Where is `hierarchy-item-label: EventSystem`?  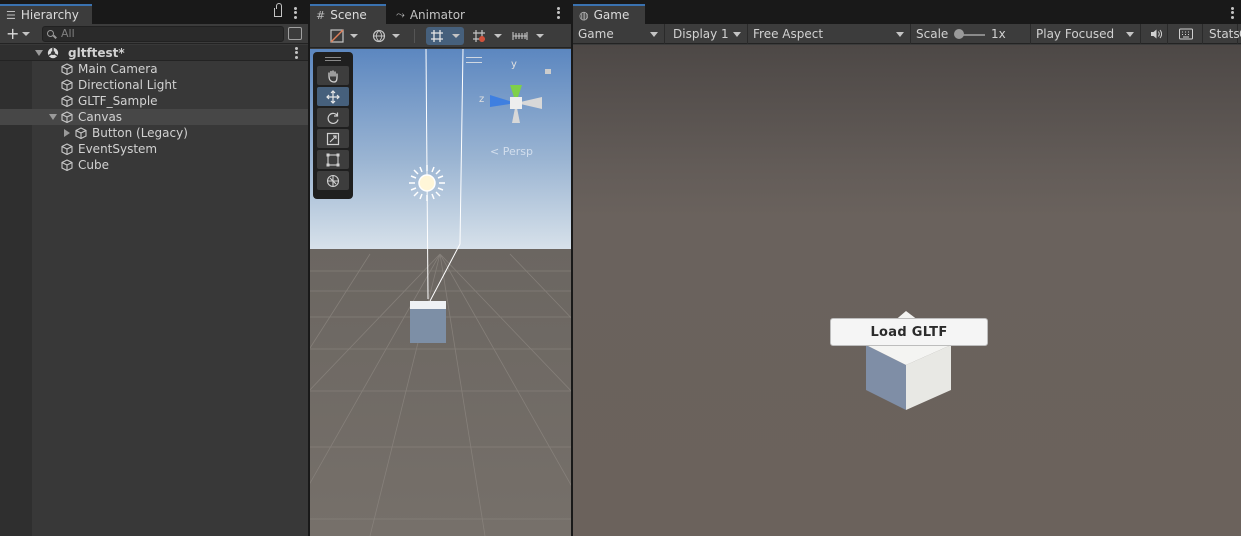 hierarchy-item-label: EventSystem is located at coordinates (118, 149).